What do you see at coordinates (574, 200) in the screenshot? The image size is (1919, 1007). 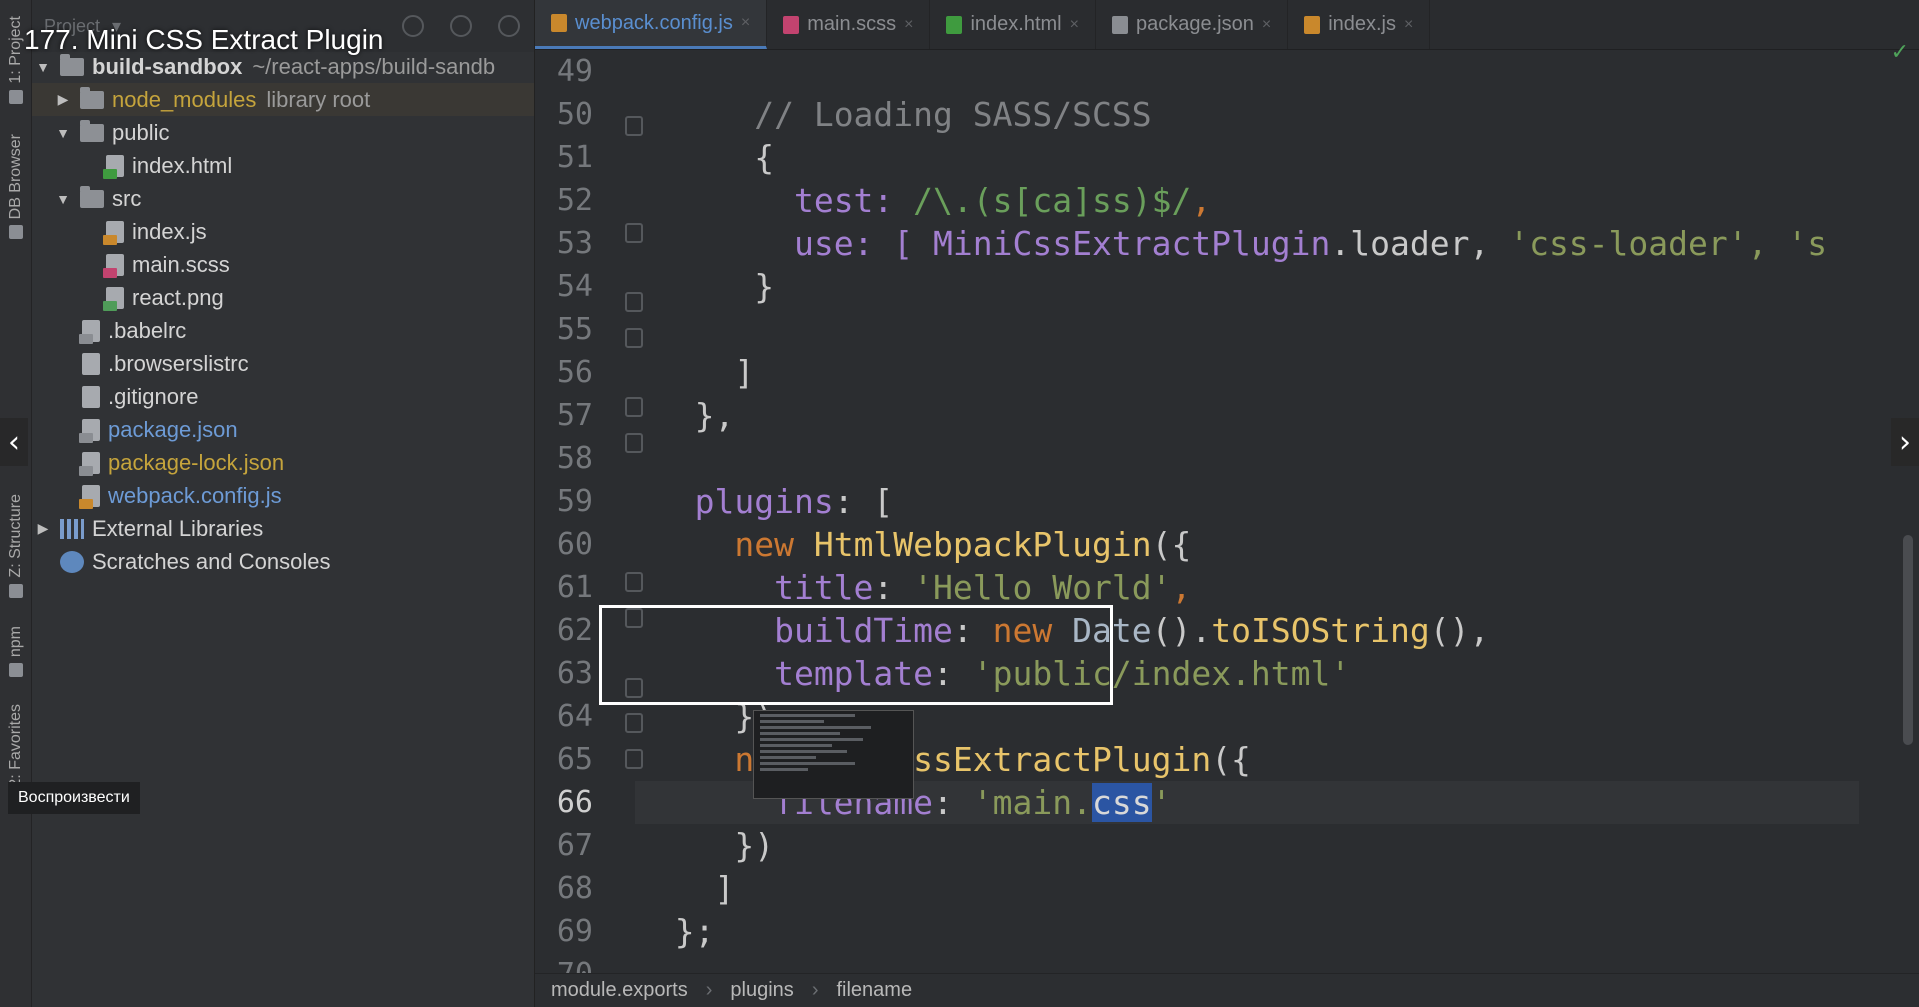 I see `line-number: 52` at bounding box center [574, 200].